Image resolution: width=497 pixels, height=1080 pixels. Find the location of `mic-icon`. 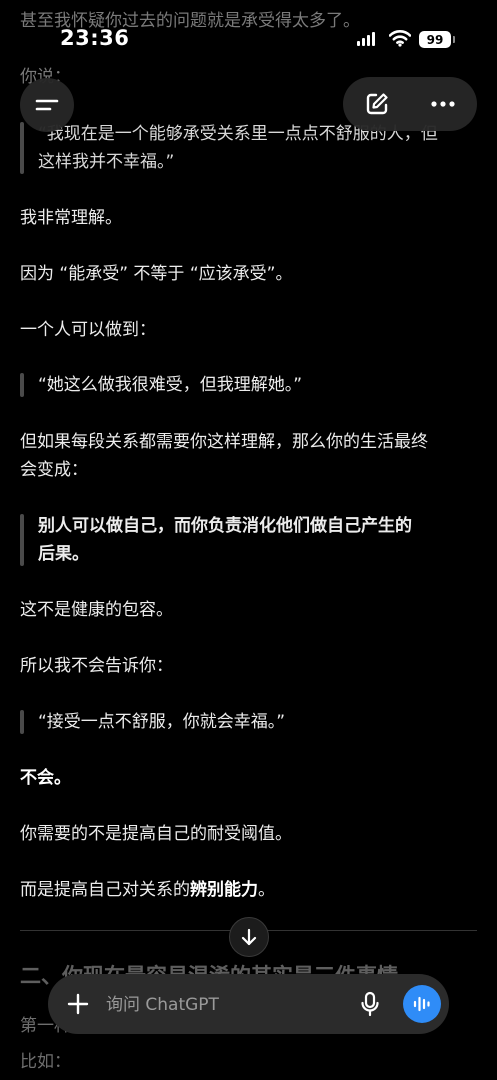

mic-icon is located at coordinates (370, 1004).